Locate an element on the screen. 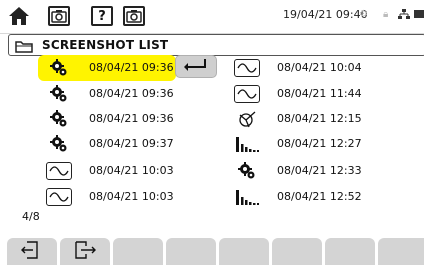 This screenshot has height=265, width=424. page-title: SCREENSHOT LIST is located at coordinates (105, 45).